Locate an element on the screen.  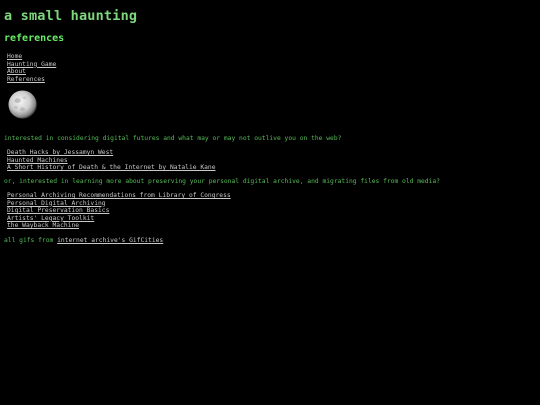
link-digital-preservation-basics: Digital Preservation Basics is located at coordinates (58, 210).